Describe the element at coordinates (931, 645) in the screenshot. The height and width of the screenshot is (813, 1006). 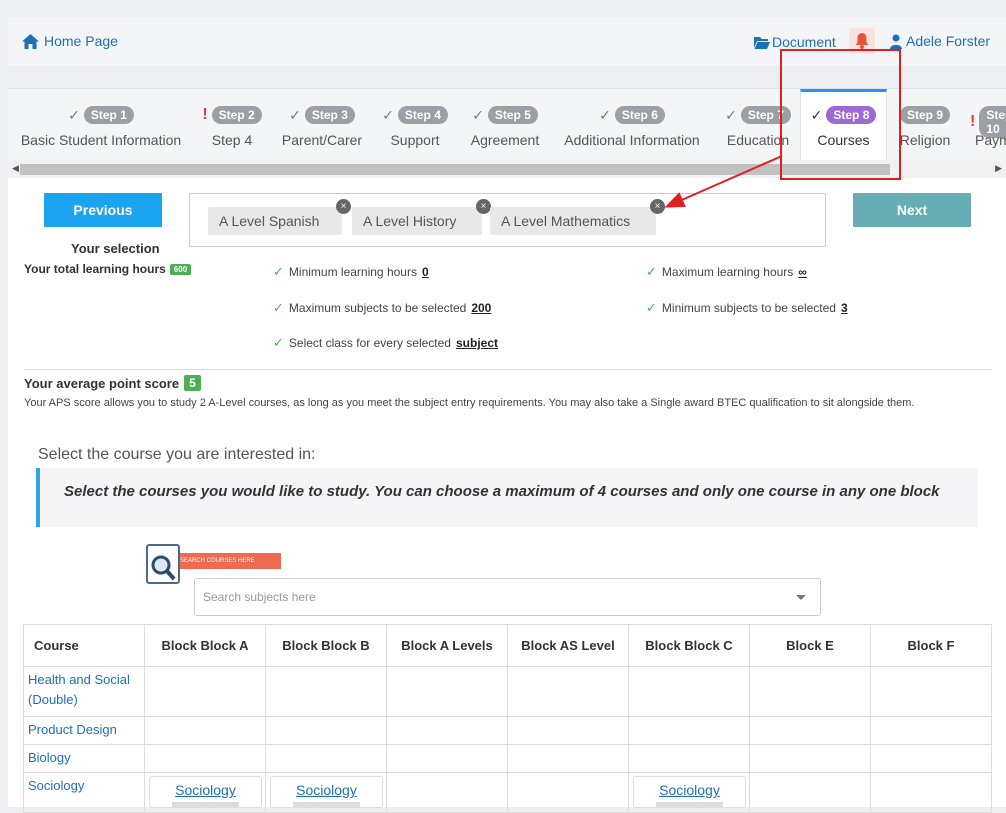
I see `column-header: Block F` at that location.